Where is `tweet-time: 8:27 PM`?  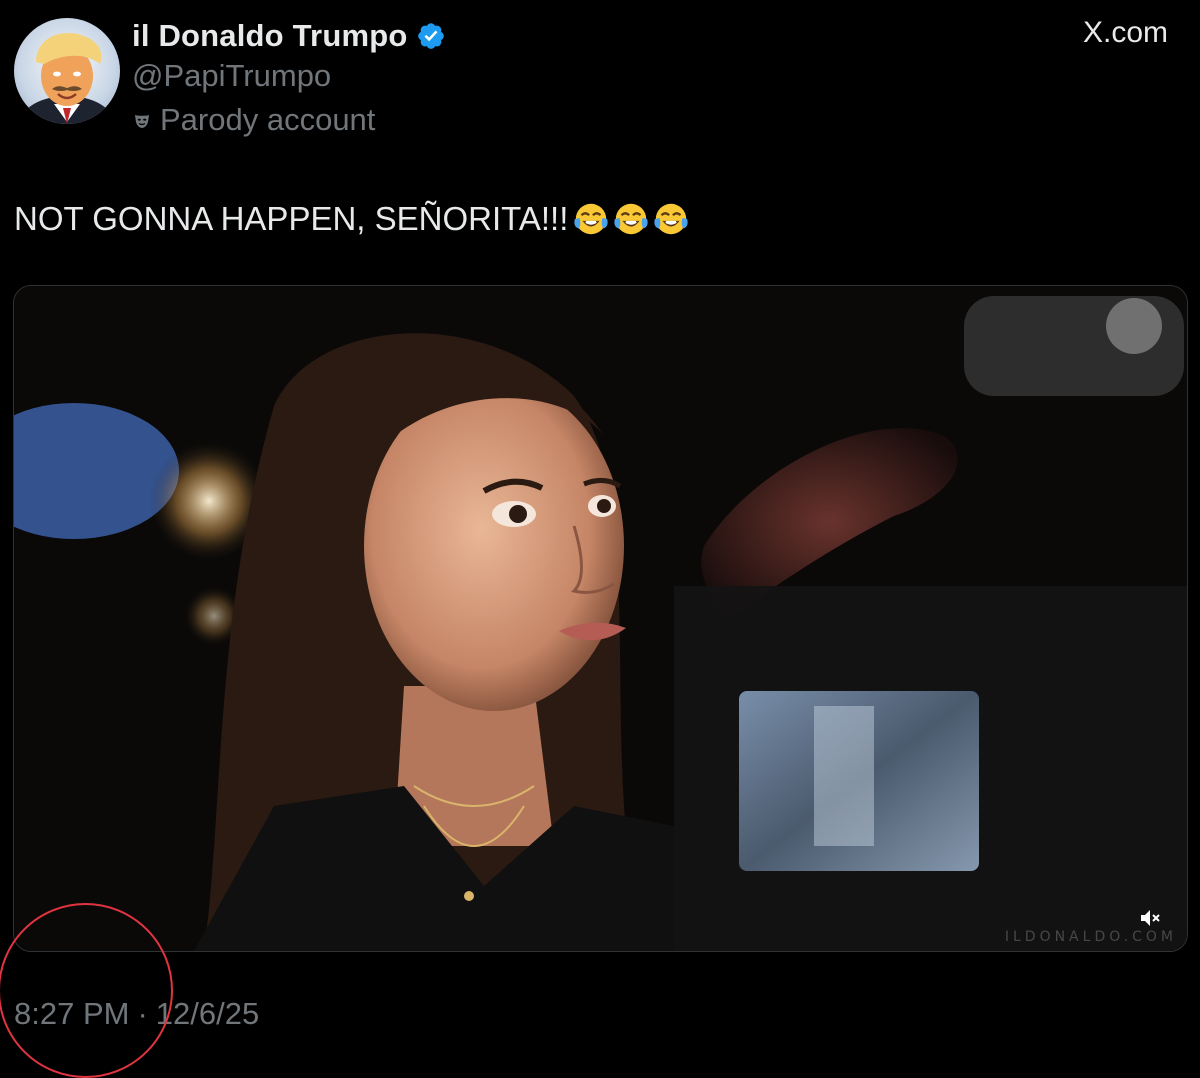
tweet-time: 8:27 PM is located at coordinates (71, 1014).